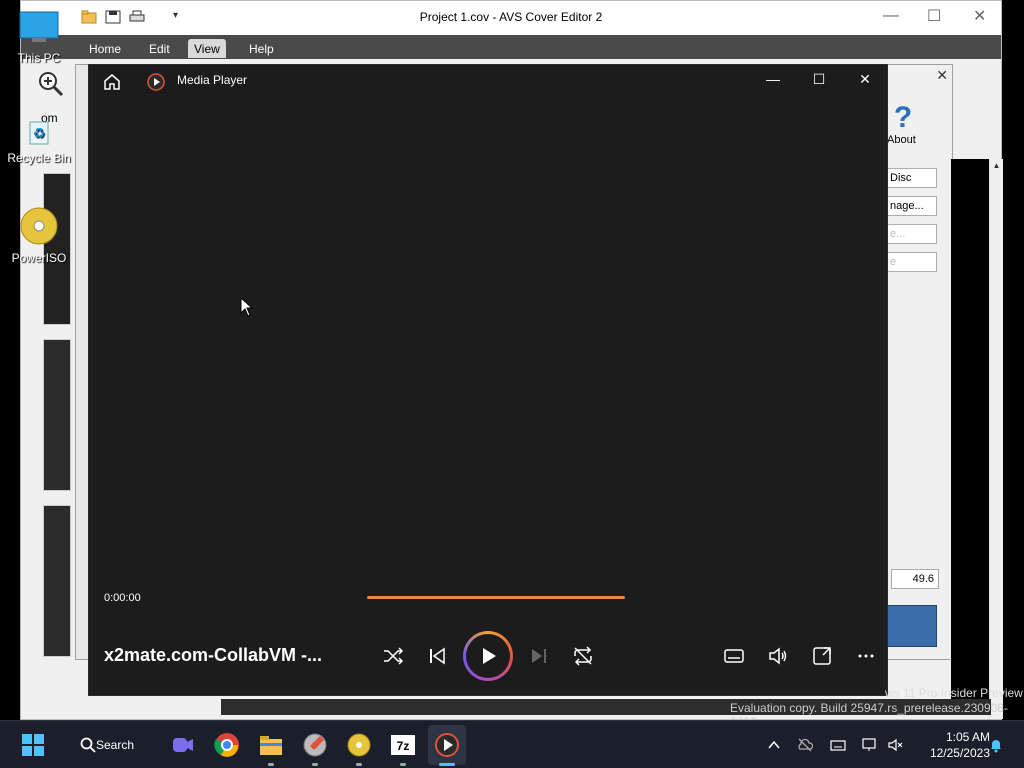 This screenshot has width=1024, height=768. Describe the element at coordinates (156, 82) in the screenshot. I see `media-player-app-icon` at that location.